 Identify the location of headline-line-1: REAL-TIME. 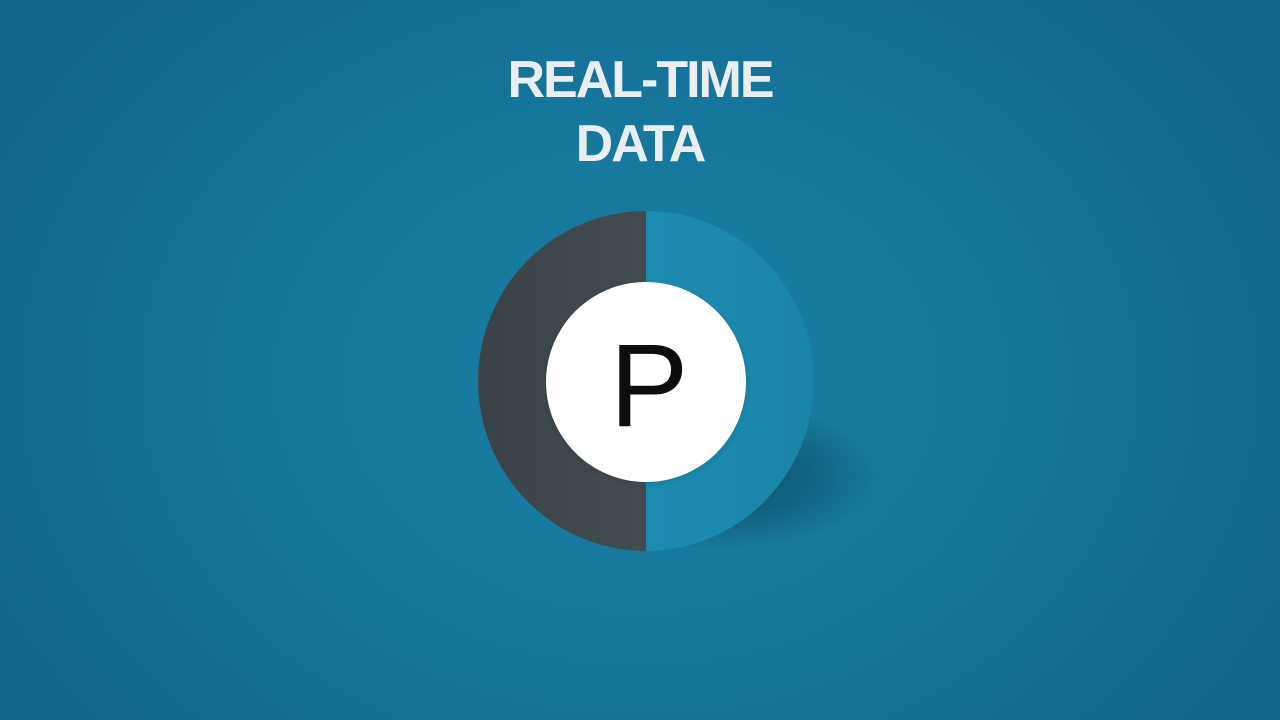
(640, 80).